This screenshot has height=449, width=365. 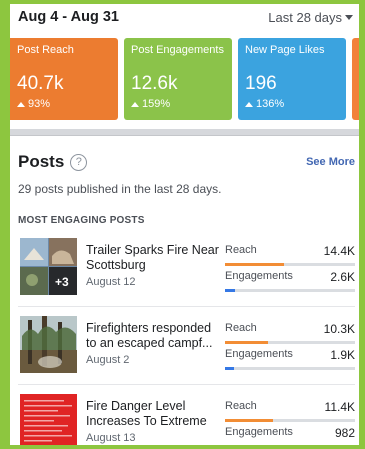 I want to click on post-date: August 13, so click(x=111, y=438).